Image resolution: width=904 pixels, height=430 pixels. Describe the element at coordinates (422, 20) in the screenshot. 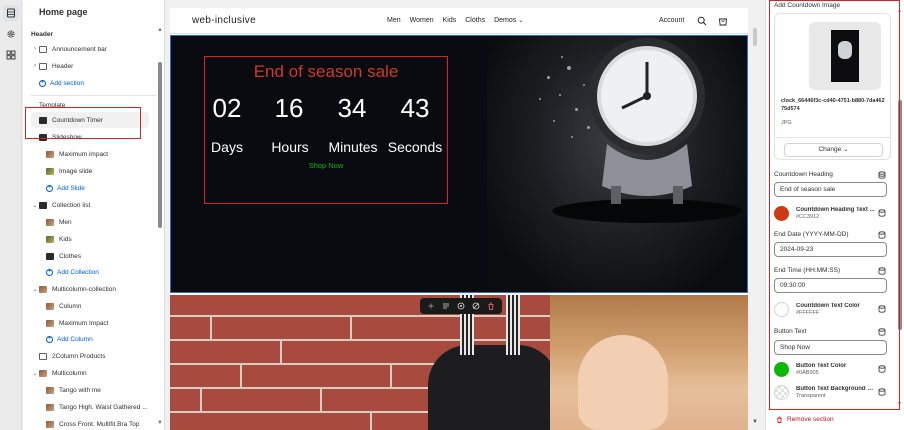

I see `menu-item-women: Women` at that location.